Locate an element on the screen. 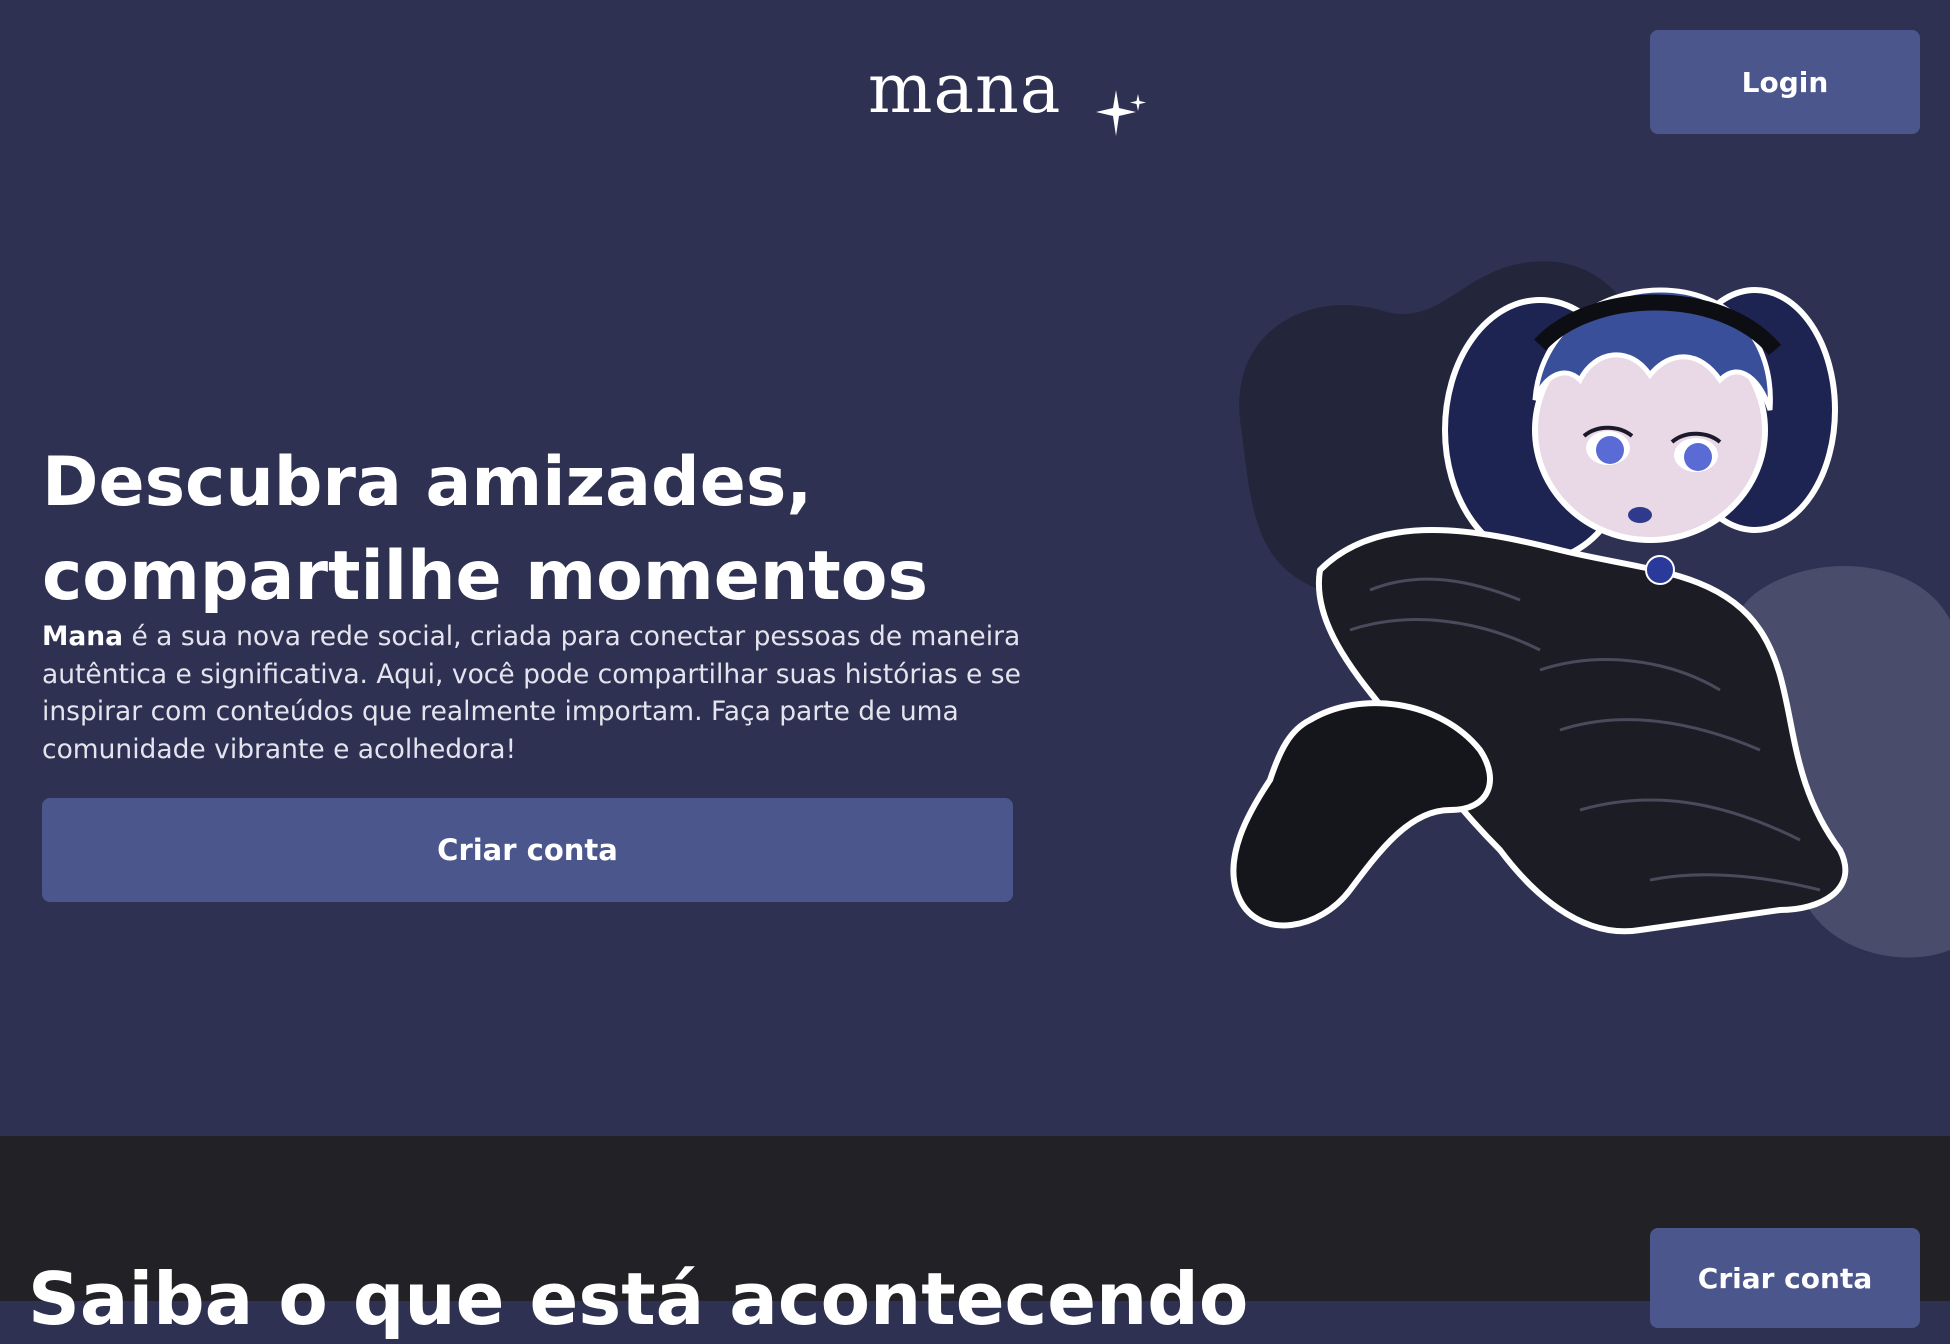  create-account-button: Criar conta is located at coordinates (527, 850).